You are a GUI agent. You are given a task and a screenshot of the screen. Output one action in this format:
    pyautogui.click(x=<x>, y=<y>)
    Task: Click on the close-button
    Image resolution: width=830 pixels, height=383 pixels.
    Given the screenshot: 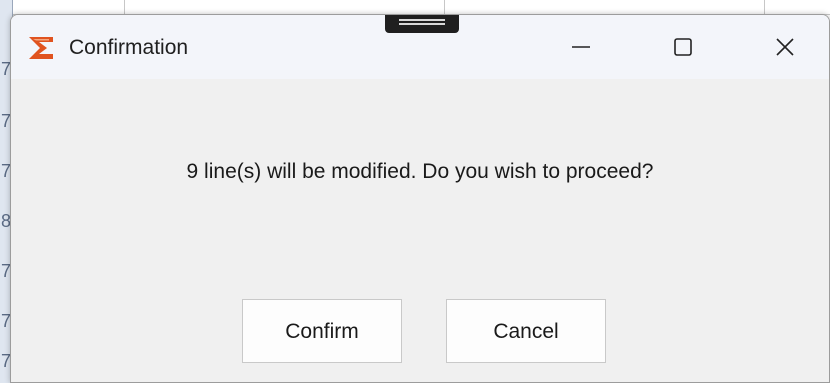 What is the action you would take?
    pyautogui.click(x=782, y=47)
    